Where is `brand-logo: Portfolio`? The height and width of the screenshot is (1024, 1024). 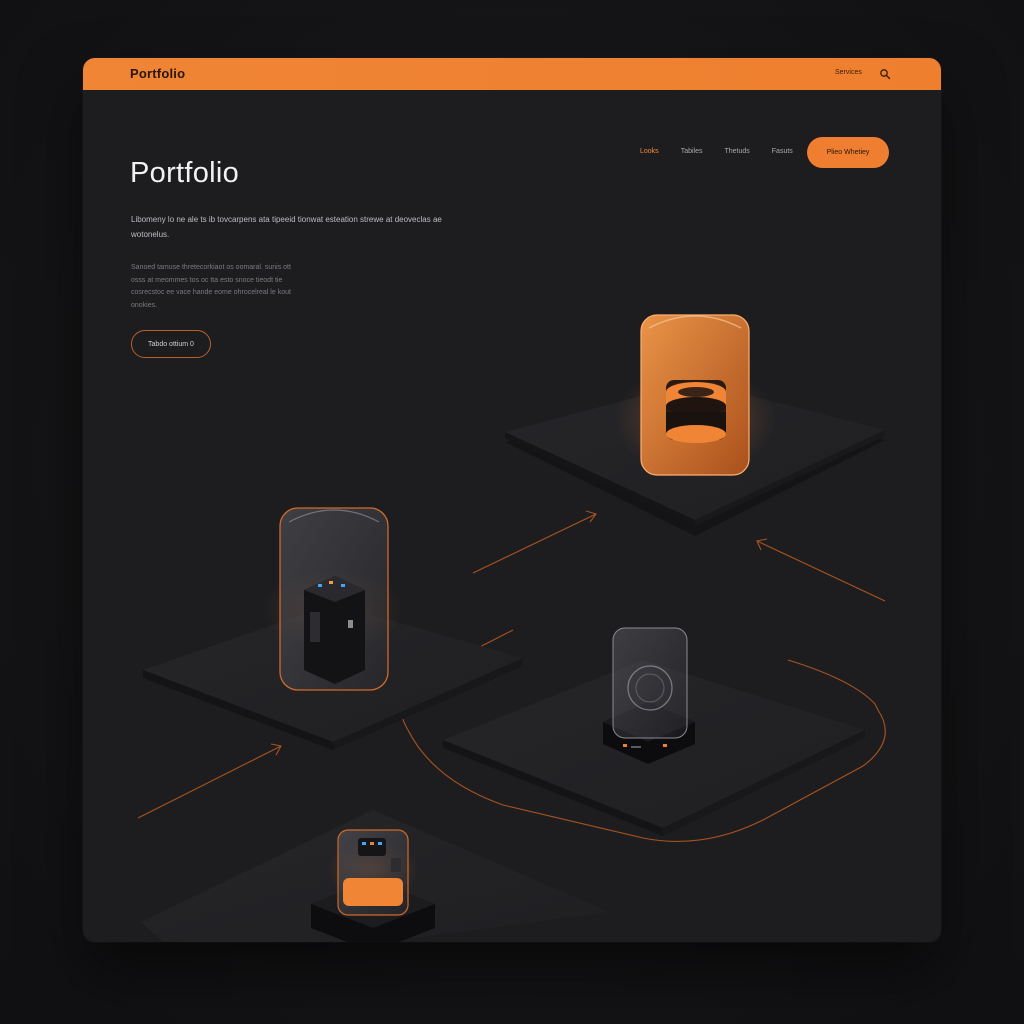 brand-logo: Portfolio is located at coordinates (157, 73).